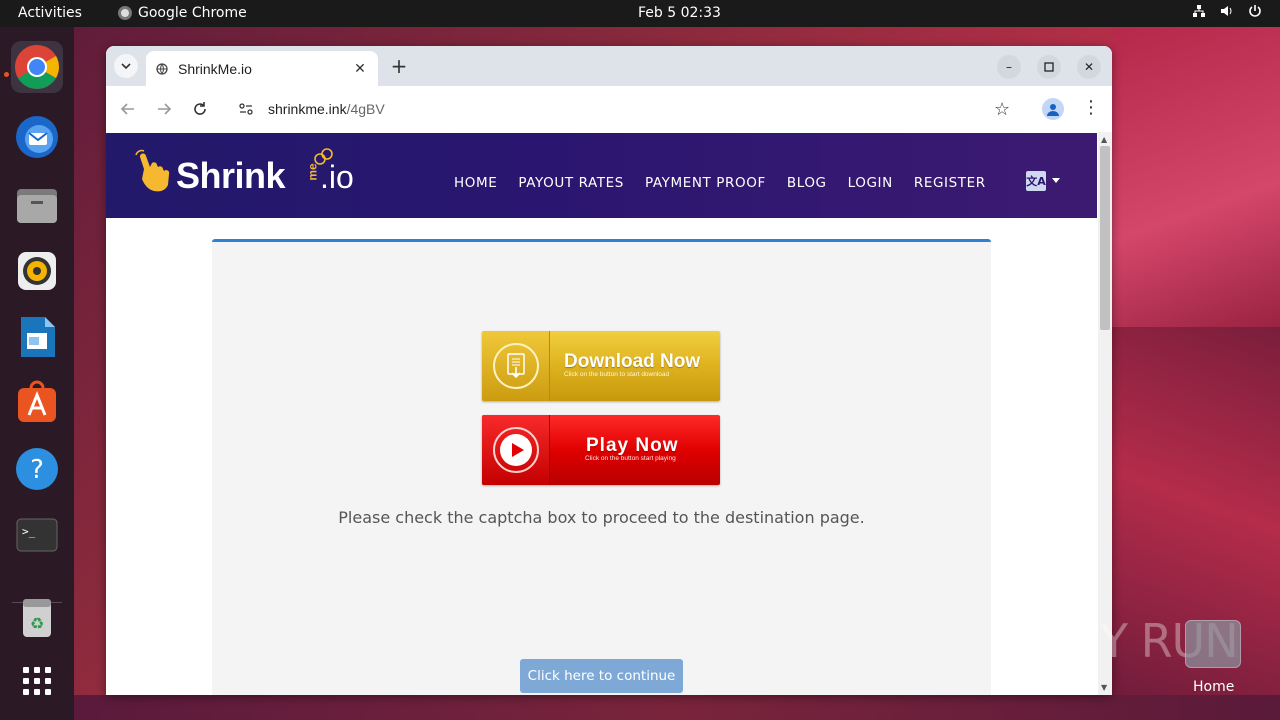 The height and width of the screenshot is (720, 1280). I want to click on tab-shrinkme: ShrinkMe.io ✕, so click(262, 68).